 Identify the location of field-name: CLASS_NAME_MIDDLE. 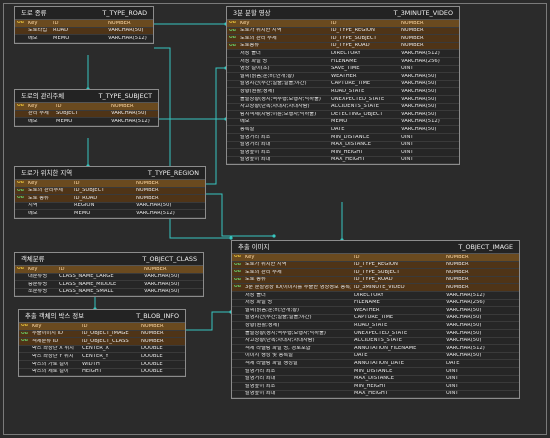
(88, 284).